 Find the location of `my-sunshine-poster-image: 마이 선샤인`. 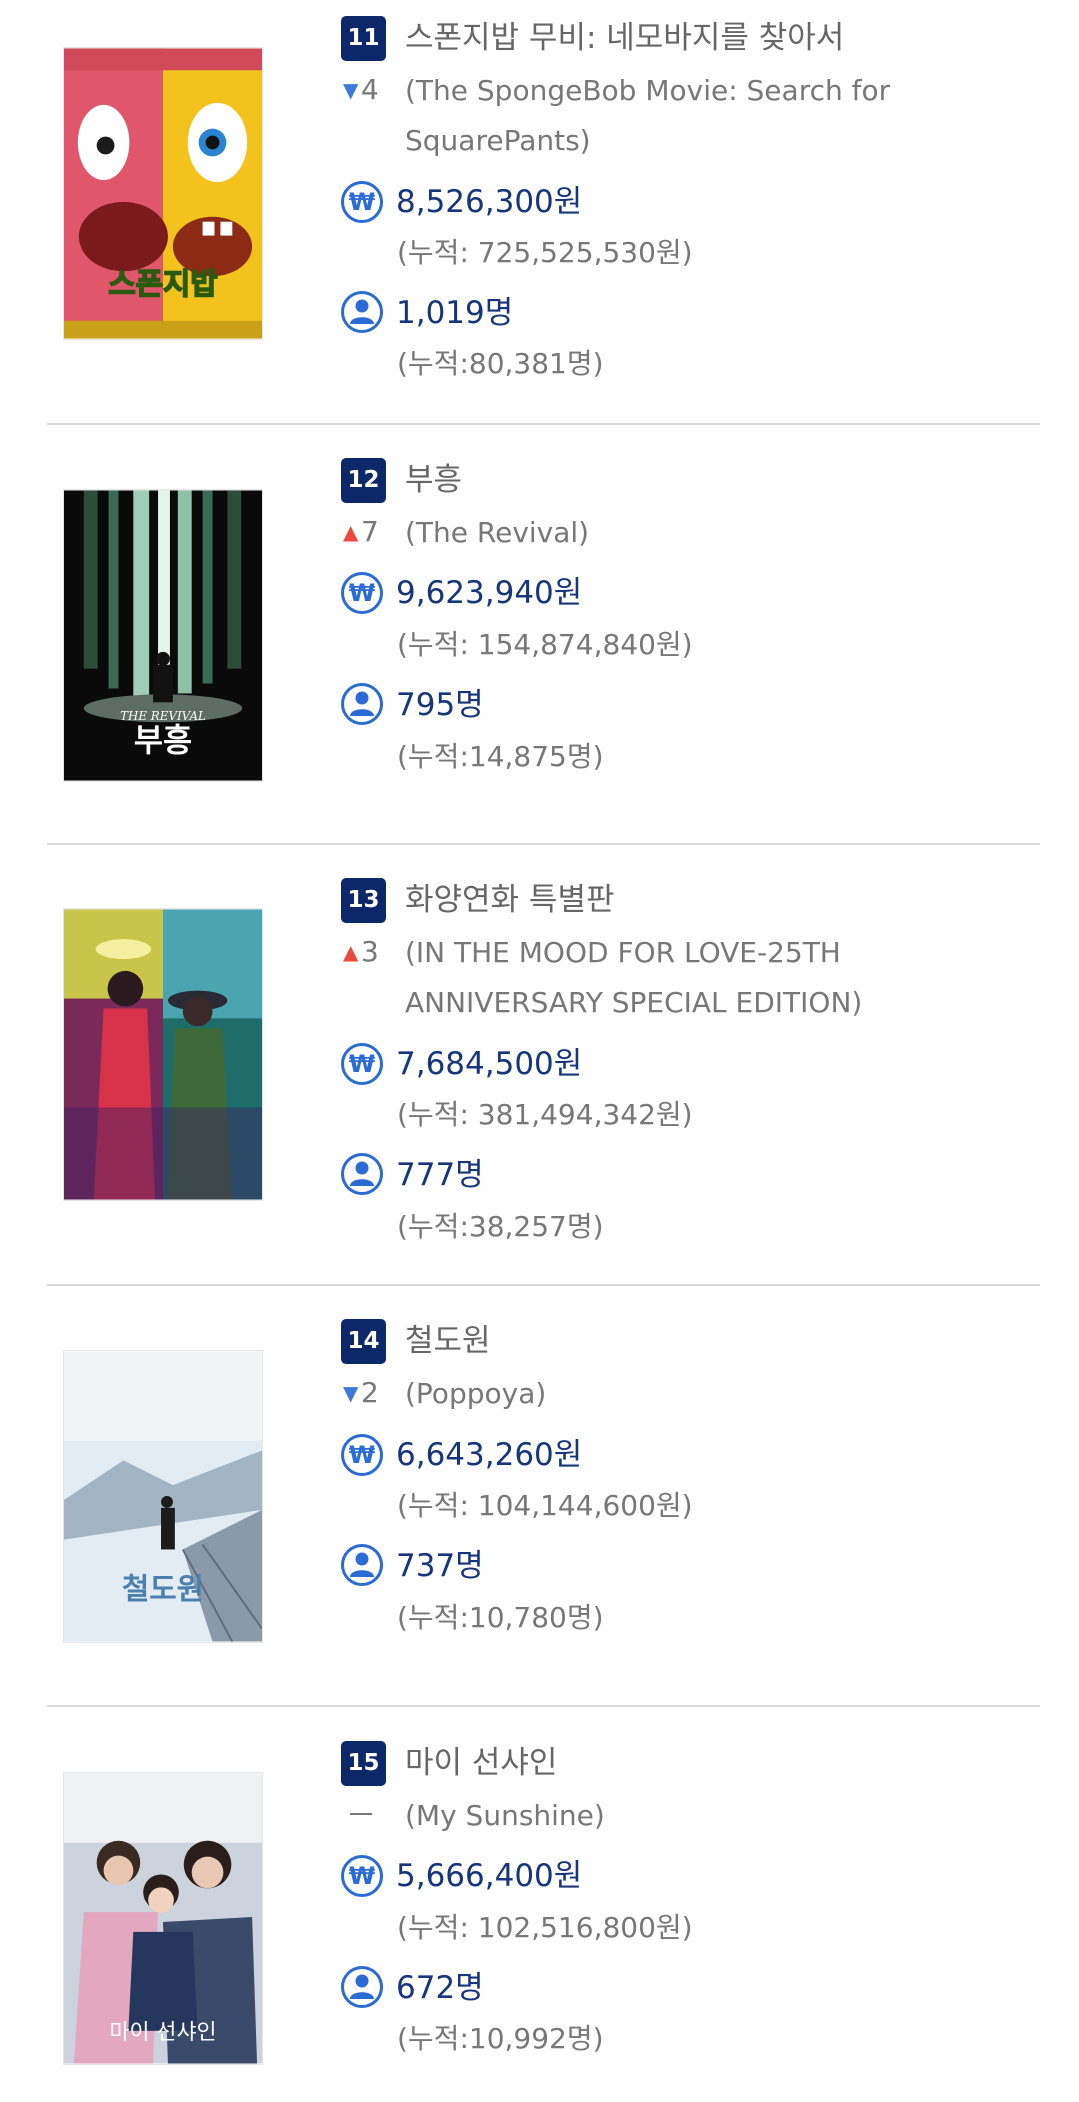

my-sunshine-poster-image: 마이 선샤인 is located at coordinates (163, 1918).